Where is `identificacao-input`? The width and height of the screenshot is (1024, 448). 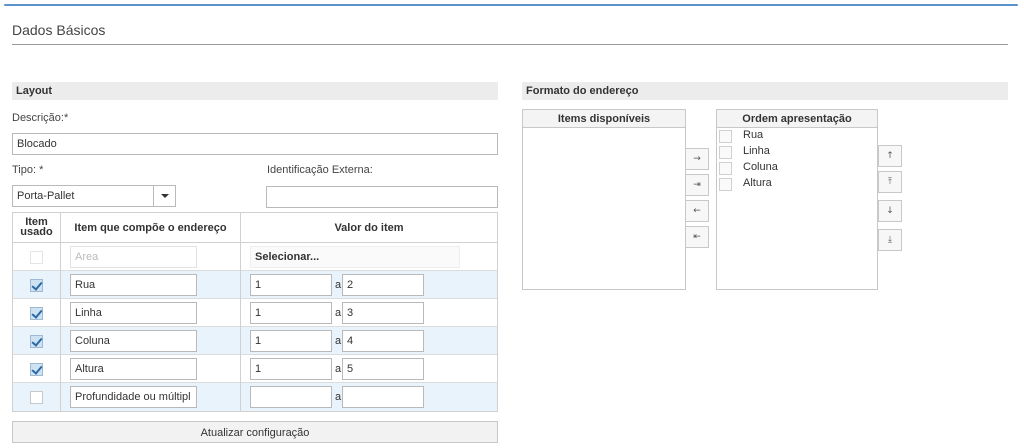
identificacao-input is located at coordinates (382, 197).